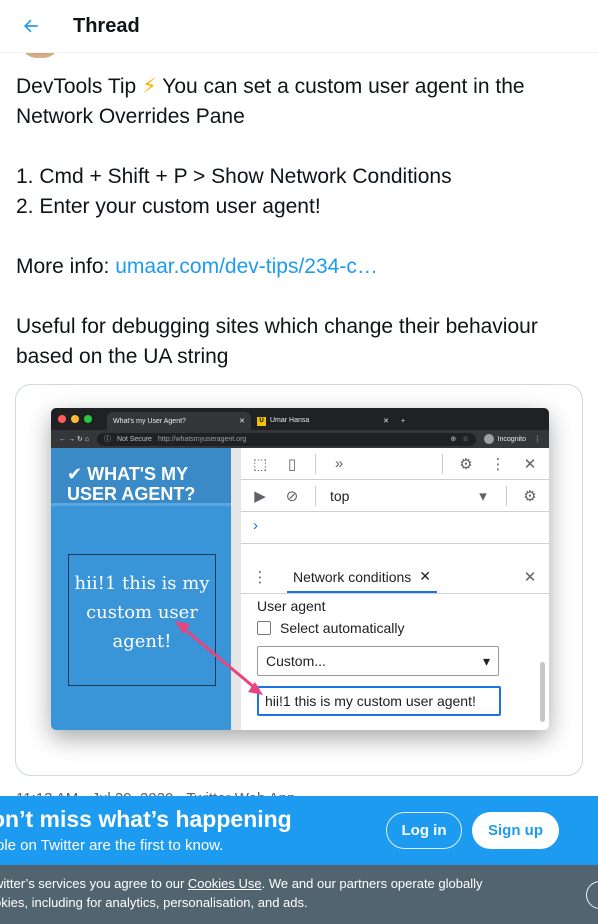 Image resolution: width=598 pixels, height=924 pixels. Describe the element at coordinates (112, 845) in the screenshot. I see `signup-subtitle: ple on Twitter are the first to know.` at that location.